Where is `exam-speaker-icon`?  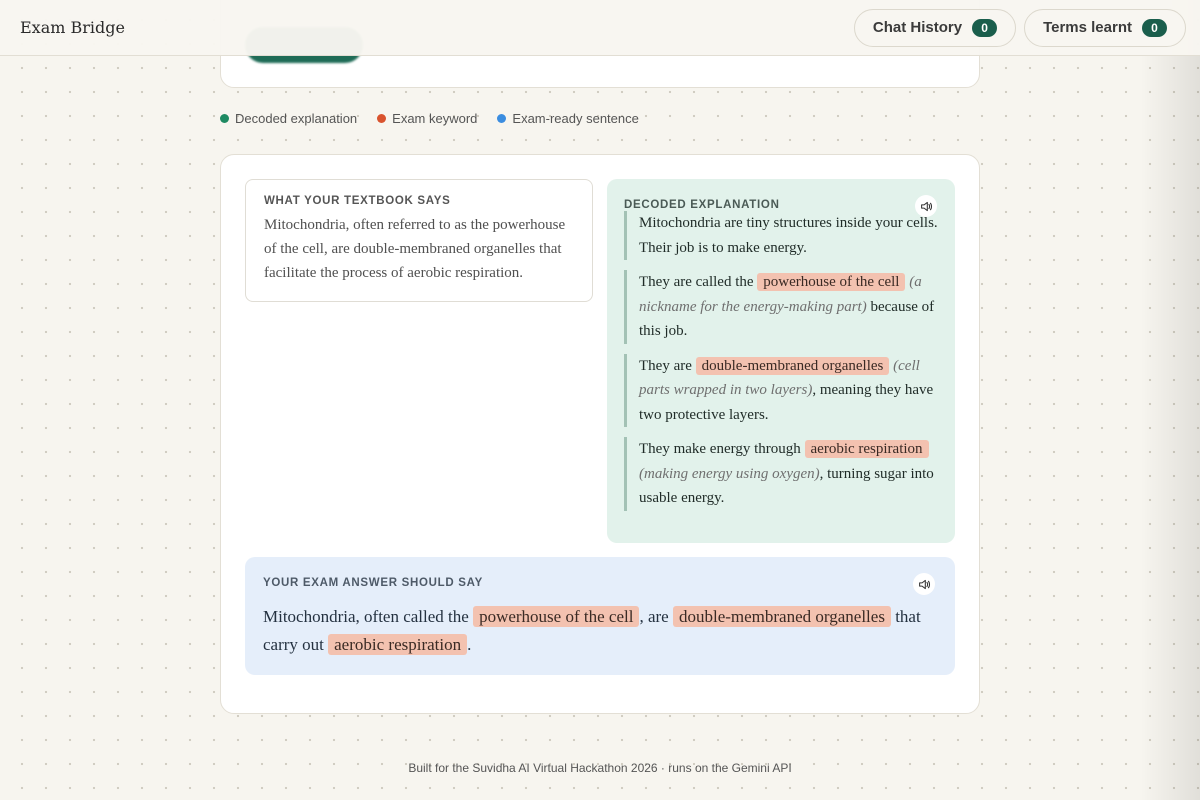
exam-speaker-icon is located at coordinates (924, 584).